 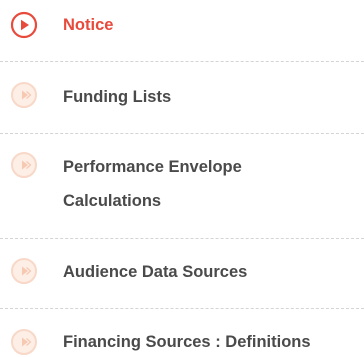 What do you see at coordinates (155, 272) in the screenshot?
I see `menu-item-label: Audience Data Sources` at bounding box center [155, 272].